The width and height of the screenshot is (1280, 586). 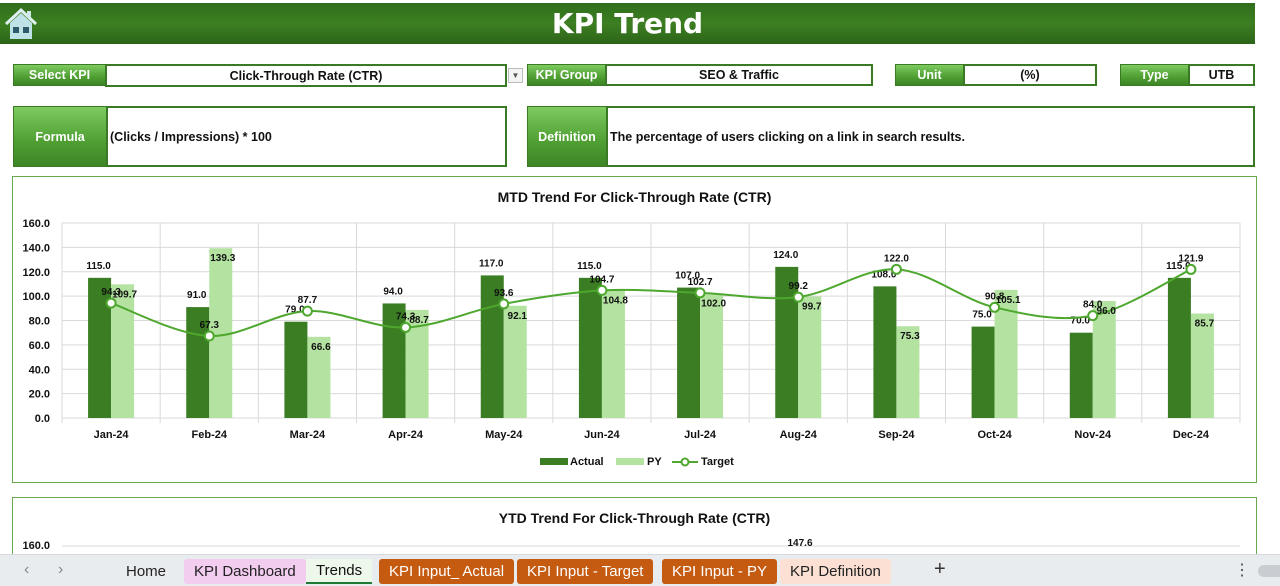 I want to click on y-tick-label: 120.0, so click(x=36, y=273).